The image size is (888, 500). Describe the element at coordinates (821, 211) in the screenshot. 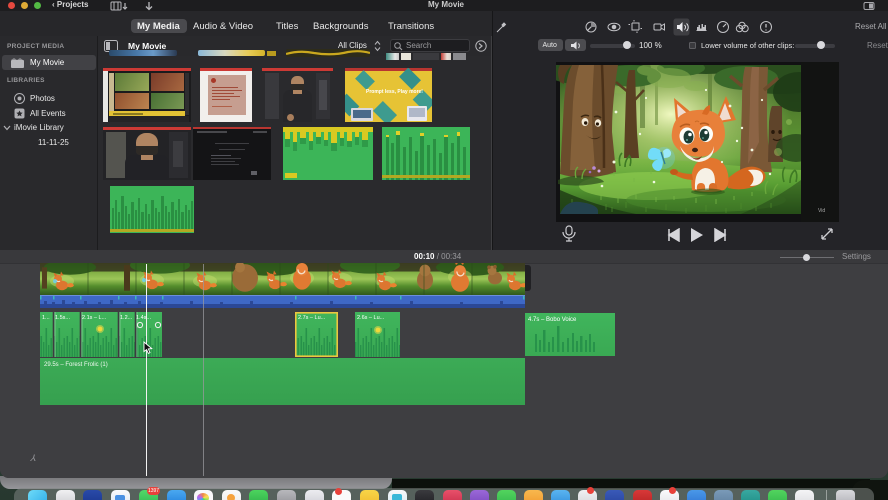

I see `svg-text: Vid` at that location.